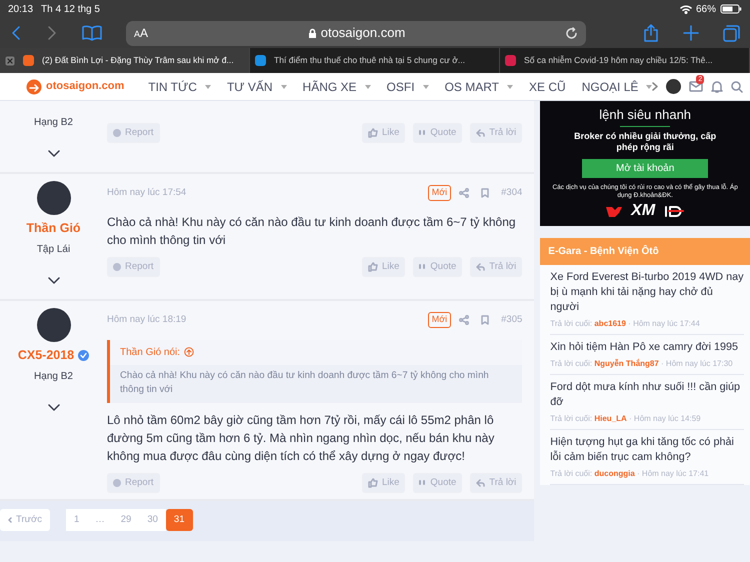 This screenshot has height=562, width=750. Describe the element at coordinates (141, 33) in the screenshot. I see `text-size-label: AA` at that location.